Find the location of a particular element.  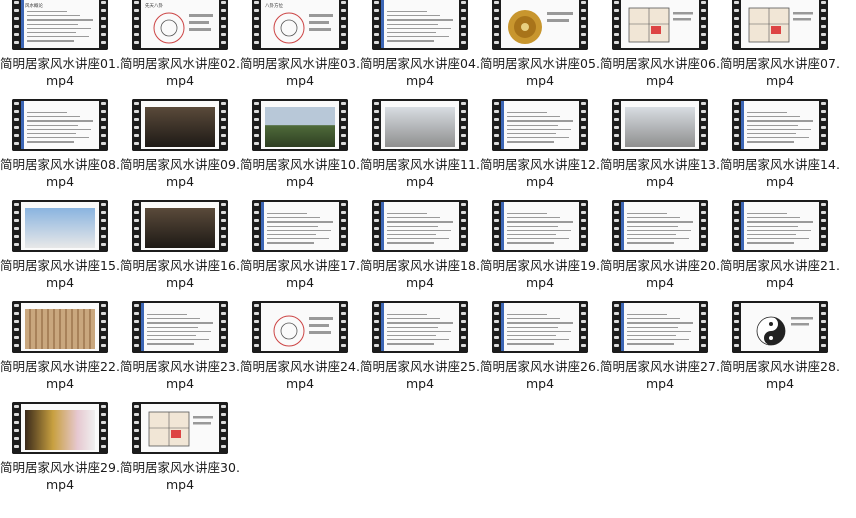

video-file-item: 简明居家风水讲座24.mp4 is located at coordinates (300, 352).